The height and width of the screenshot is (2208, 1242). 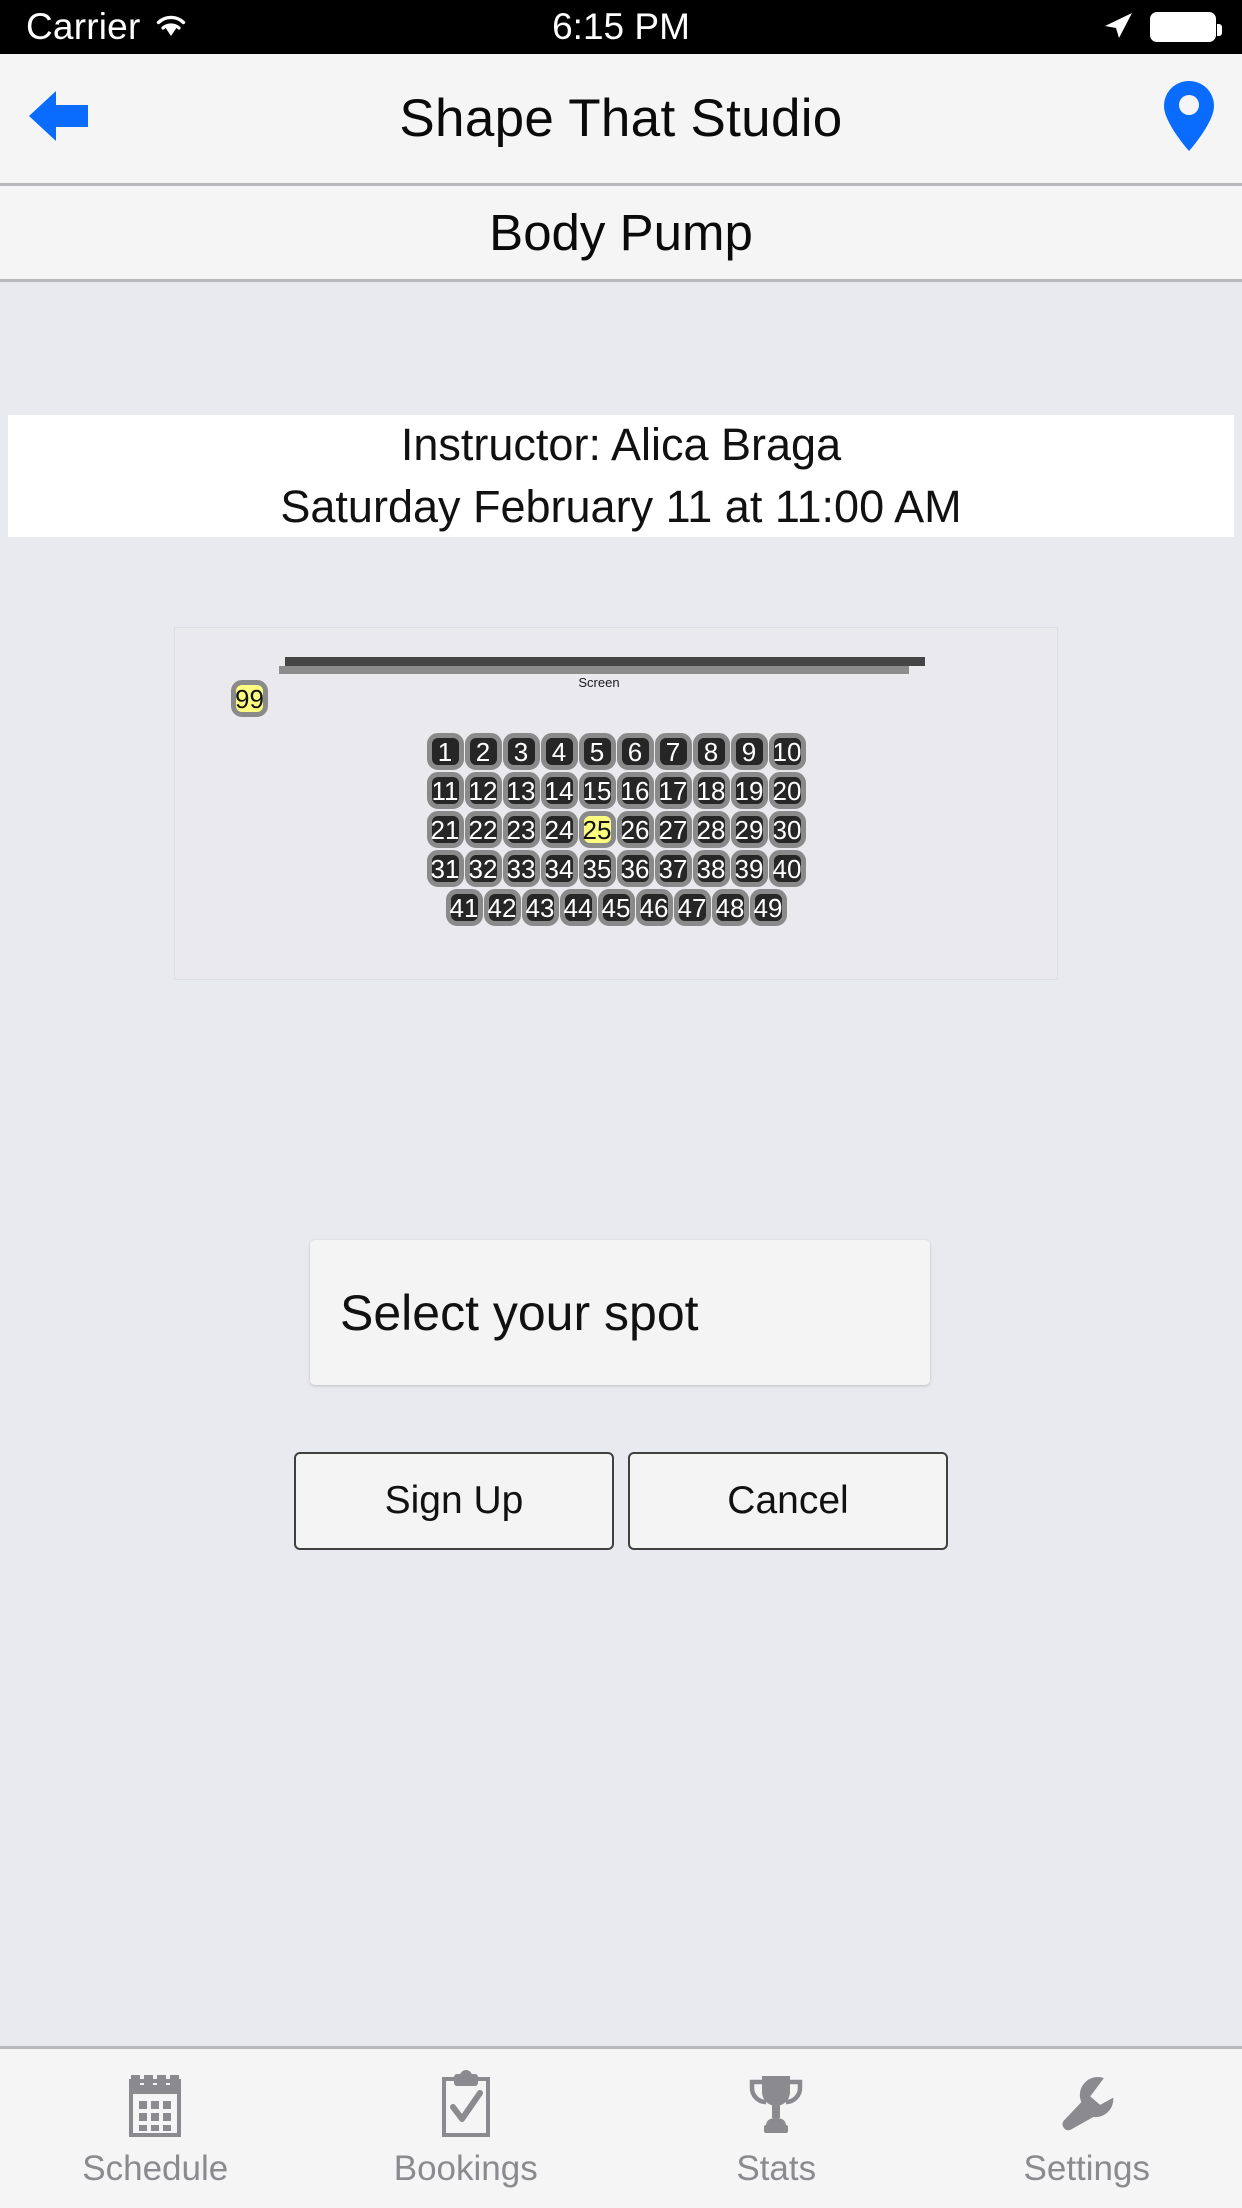 What do you see at coordinates (521, 790) in the screenshot?
I see `seat-button: 13` at bounding box center [521, 790].